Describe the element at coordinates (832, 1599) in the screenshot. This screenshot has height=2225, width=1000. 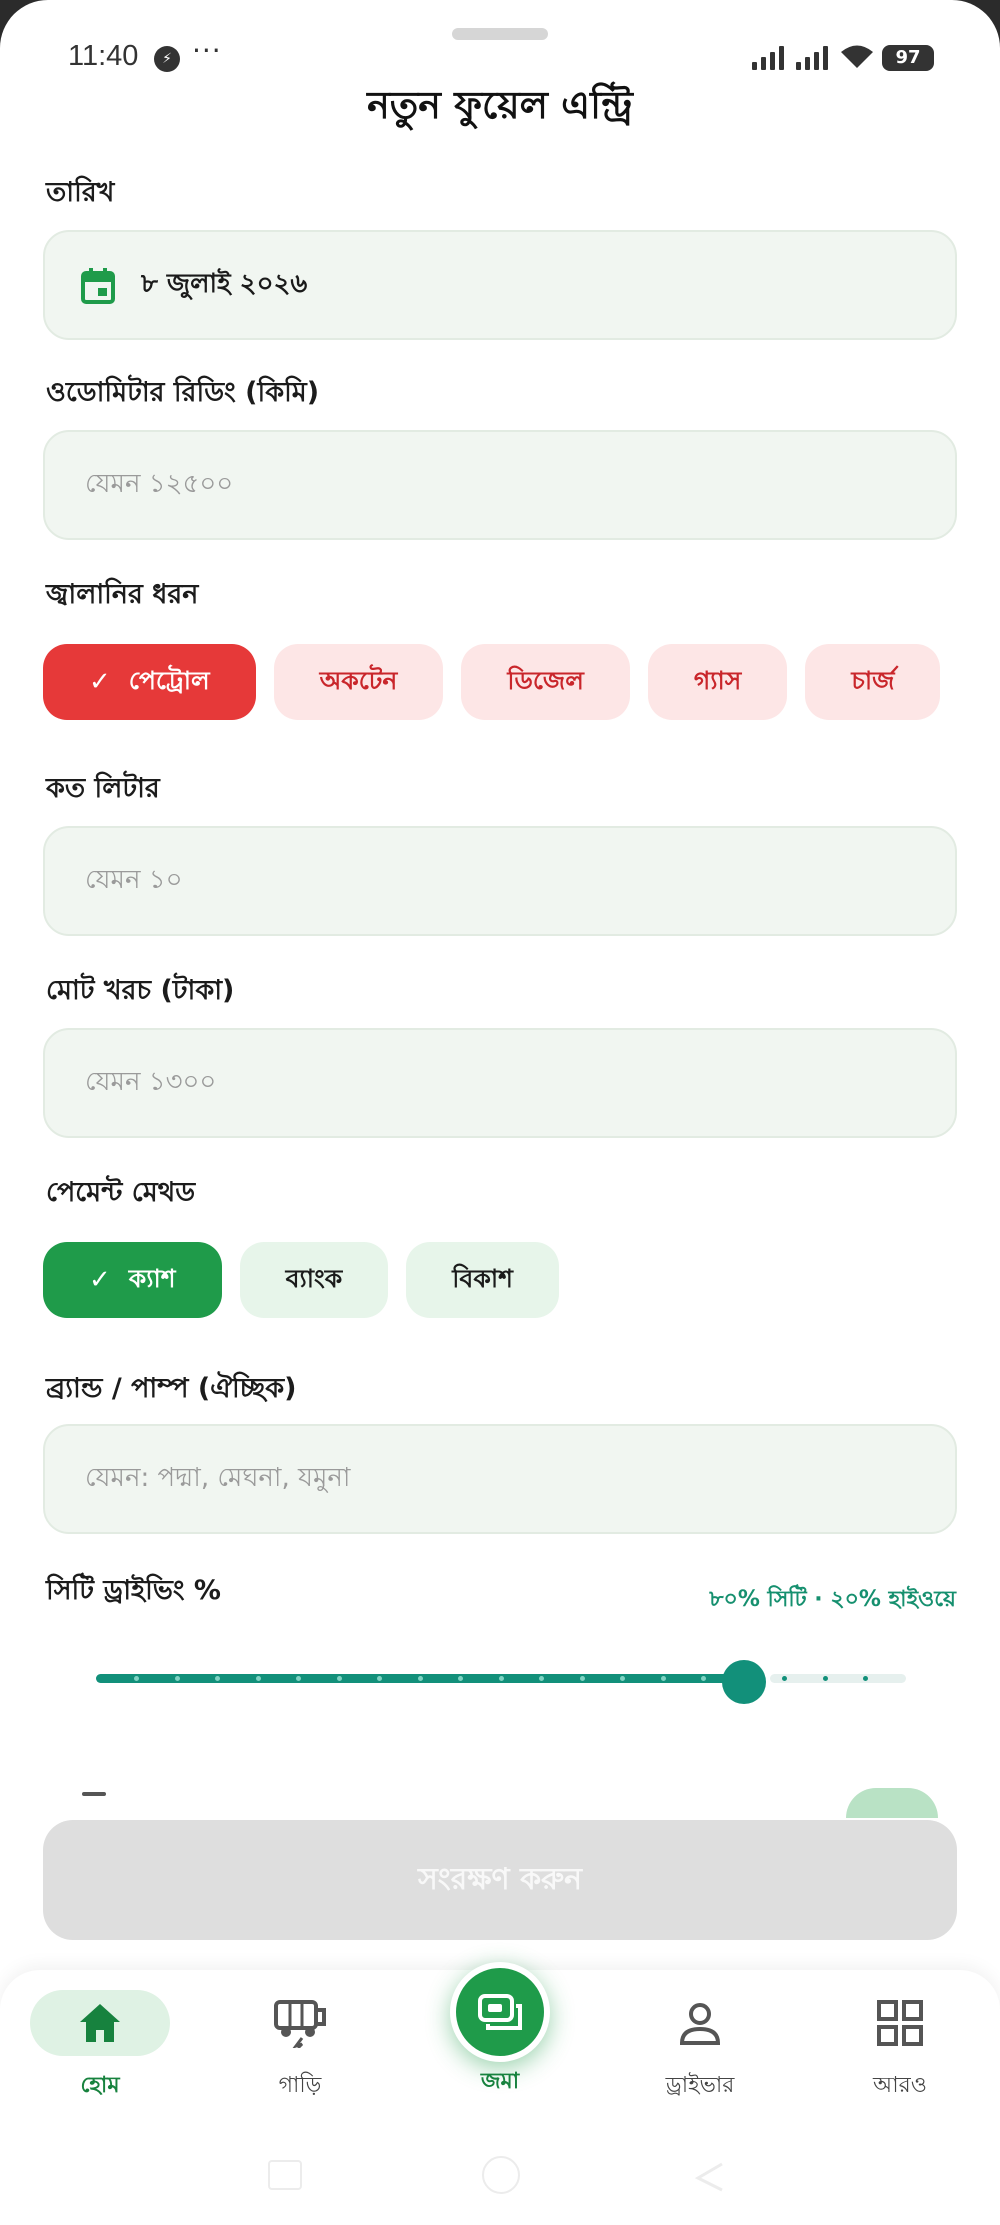
I see `city-driving-summary: ৮০% সিটি · ২০% হাইওয়ে` at that location.